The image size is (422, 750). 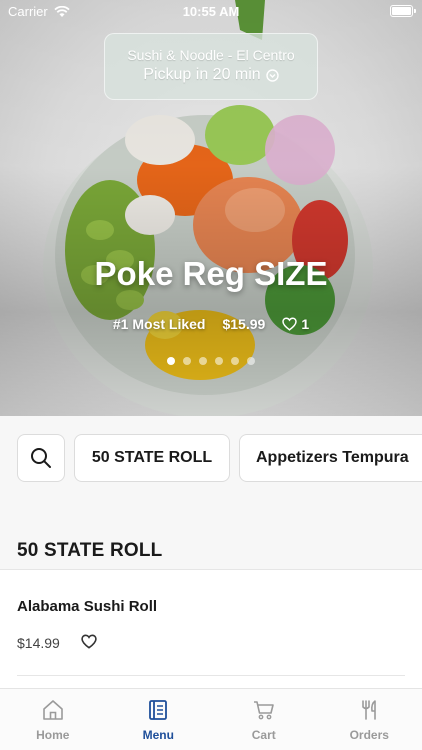 I want to click on search-button, so click(x=41, y=458).